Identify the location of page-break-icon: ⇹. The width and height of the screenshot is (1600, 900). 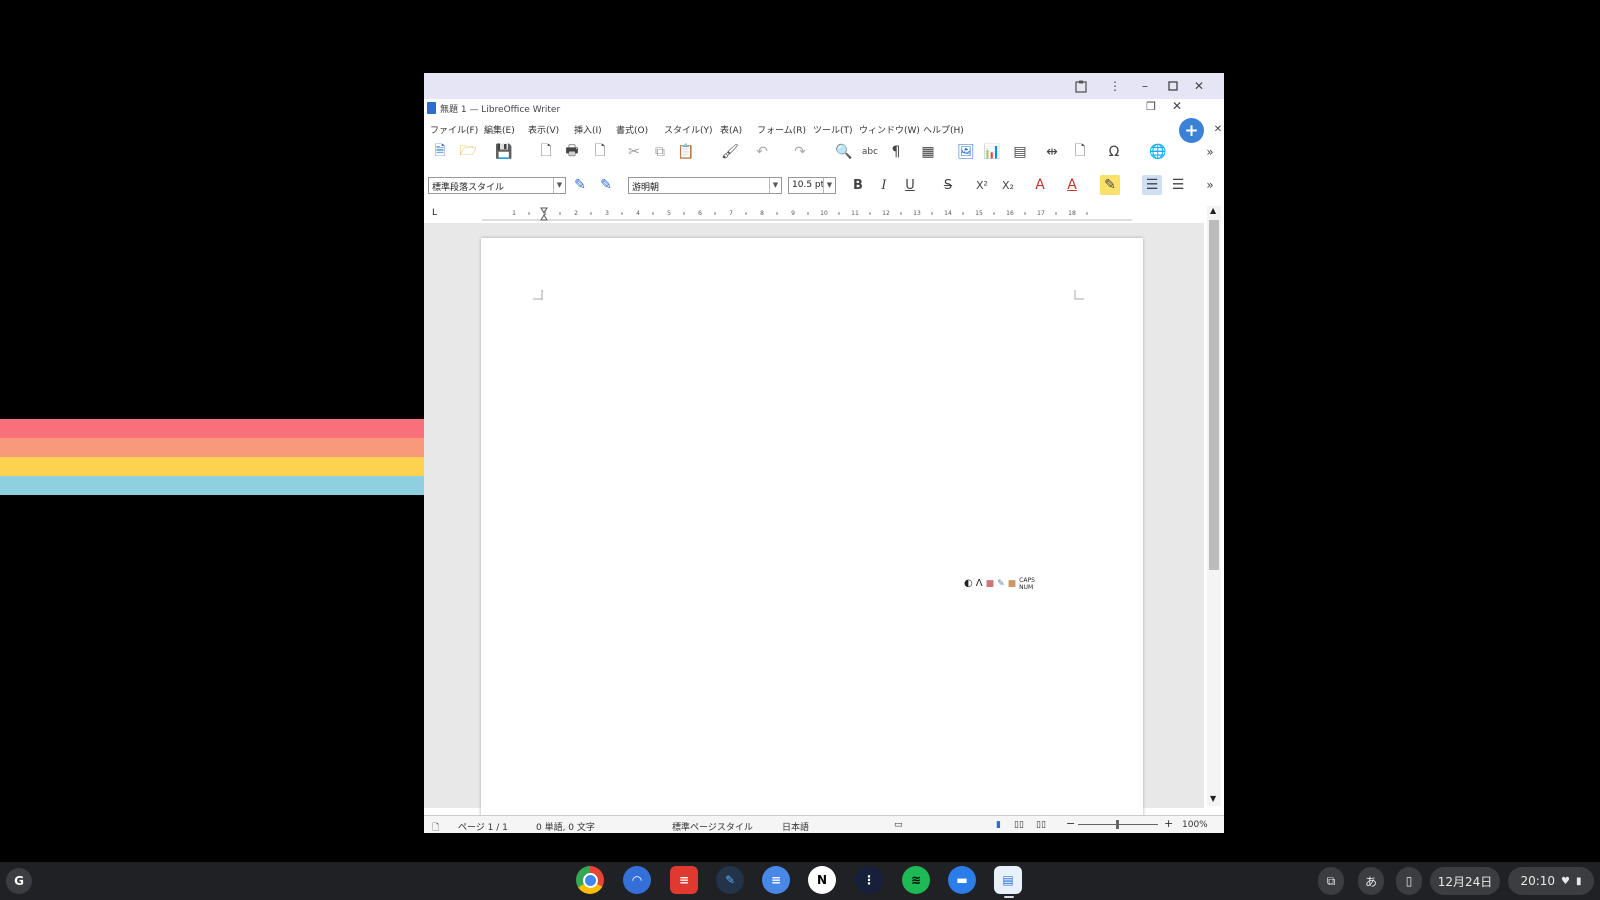
(1052, 152).